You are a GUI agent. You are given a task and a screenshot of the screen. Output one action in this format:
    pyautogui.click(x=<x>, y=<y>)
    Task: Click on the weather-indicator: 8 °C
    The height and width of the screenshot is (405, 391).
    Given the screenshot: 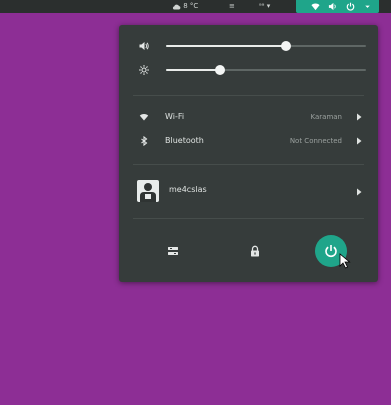 What is the action you would take?
    pyautogui.click(x=185, y=6)
    